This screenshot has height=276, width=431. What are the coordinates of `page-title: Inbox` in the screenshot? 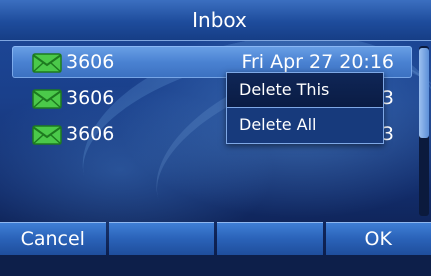 It's located at (219, 20).